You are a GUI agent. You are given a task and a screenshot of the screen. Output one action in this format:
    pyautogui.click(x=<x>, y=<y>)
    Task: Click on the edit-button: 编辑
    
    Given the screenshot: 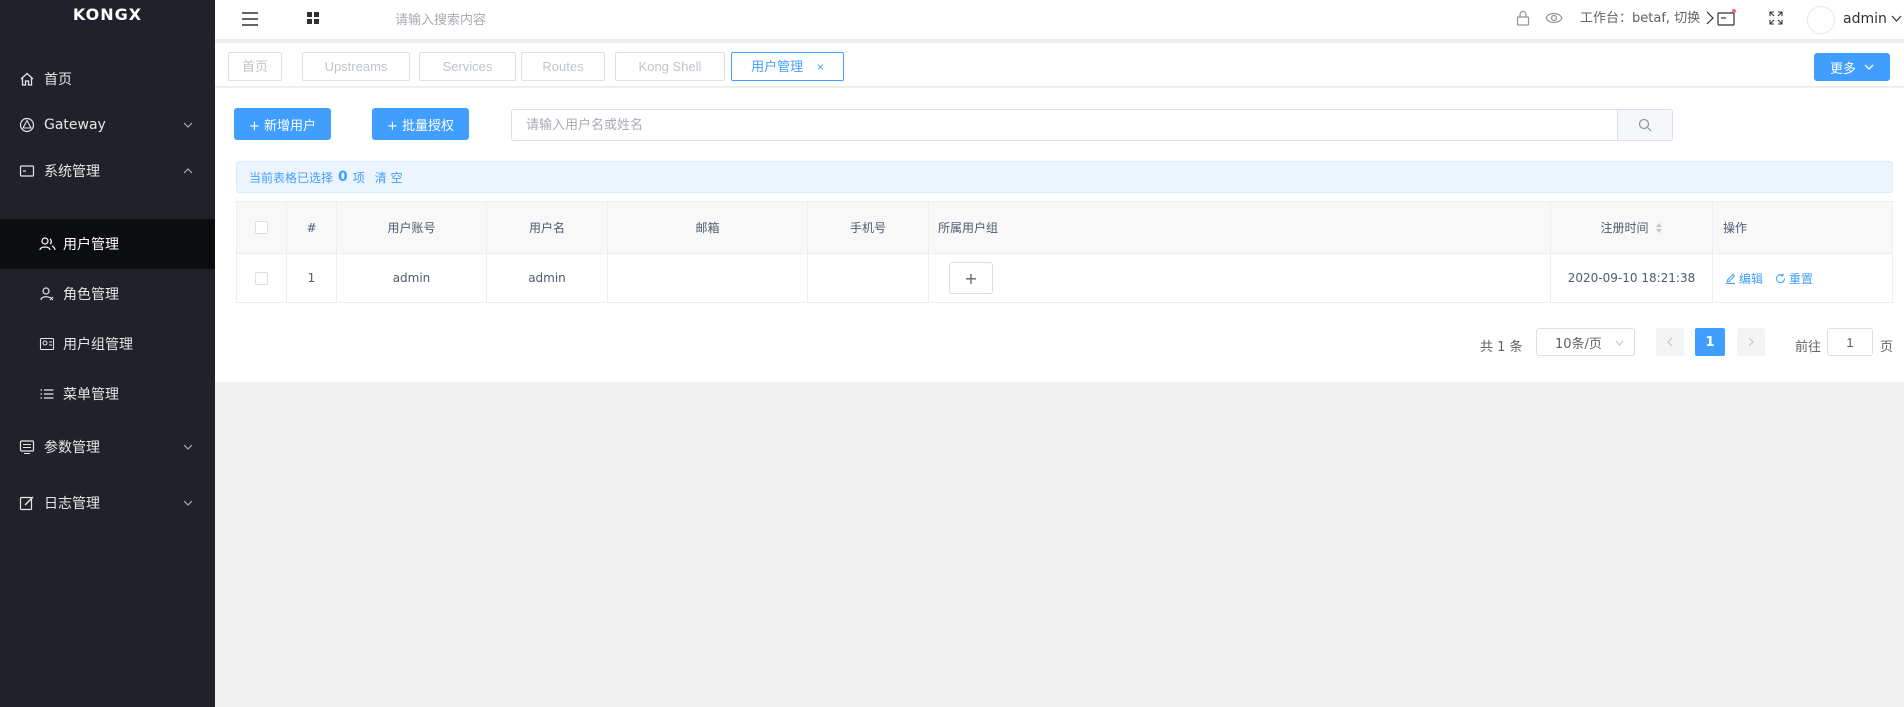 What is the action you would take?
    pyautogui.click(x=1744, y=278)
    